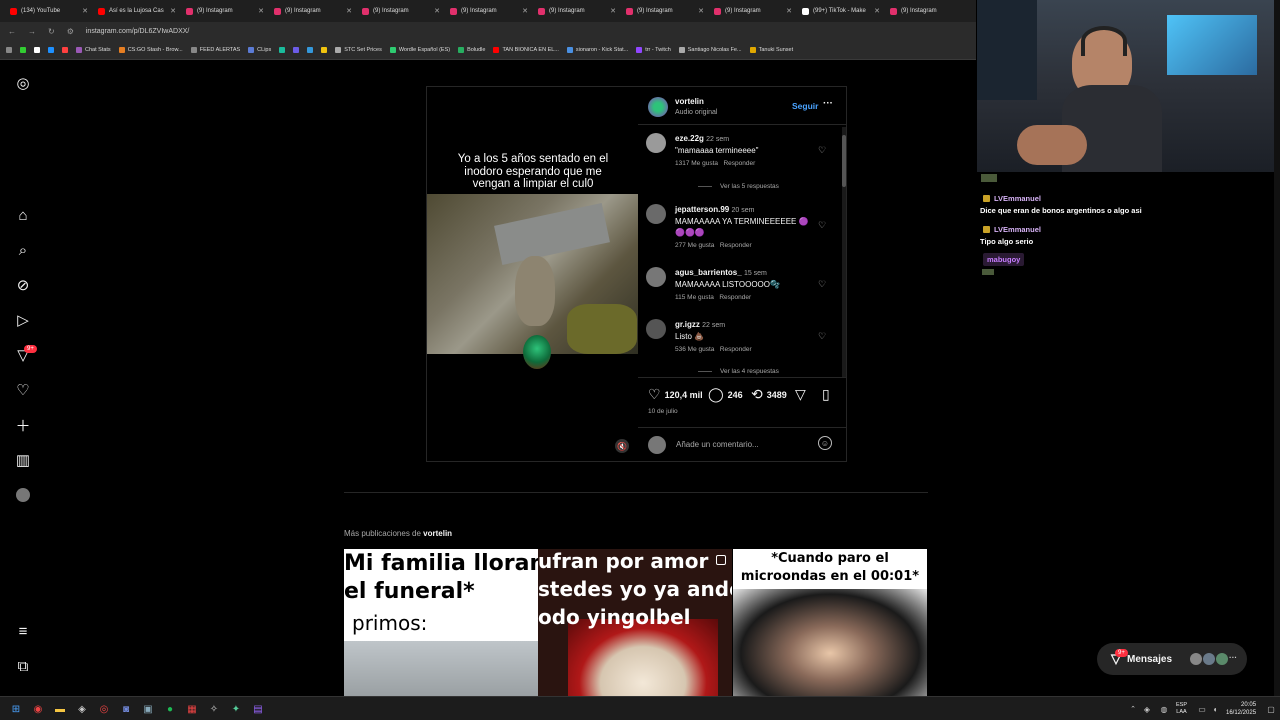 The width and height of the screenshot is (1280, 720). I want to click on reload-icon: ↻, so click(51, 31).